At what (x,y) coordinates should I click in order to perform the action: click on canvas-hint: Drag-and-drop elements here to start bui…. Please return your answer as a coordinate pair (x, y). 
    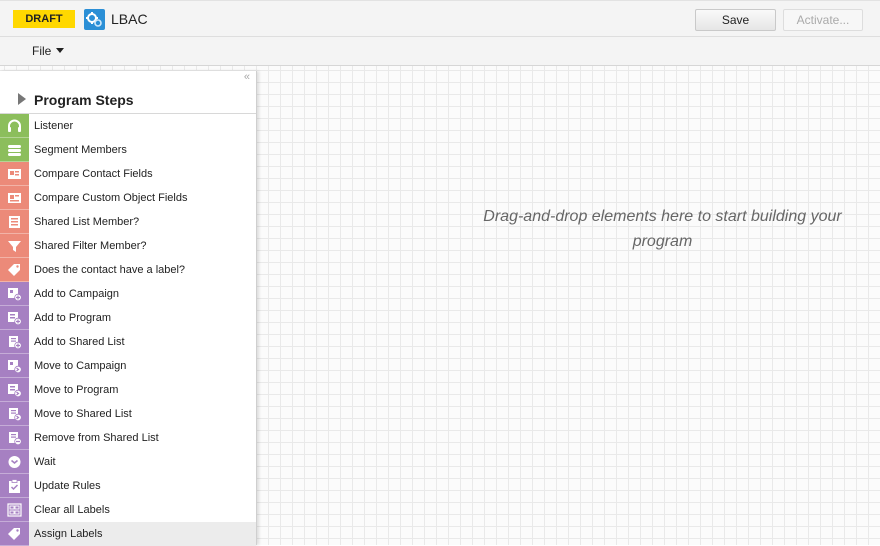
    Looking at the image, I should click on (662, 229).